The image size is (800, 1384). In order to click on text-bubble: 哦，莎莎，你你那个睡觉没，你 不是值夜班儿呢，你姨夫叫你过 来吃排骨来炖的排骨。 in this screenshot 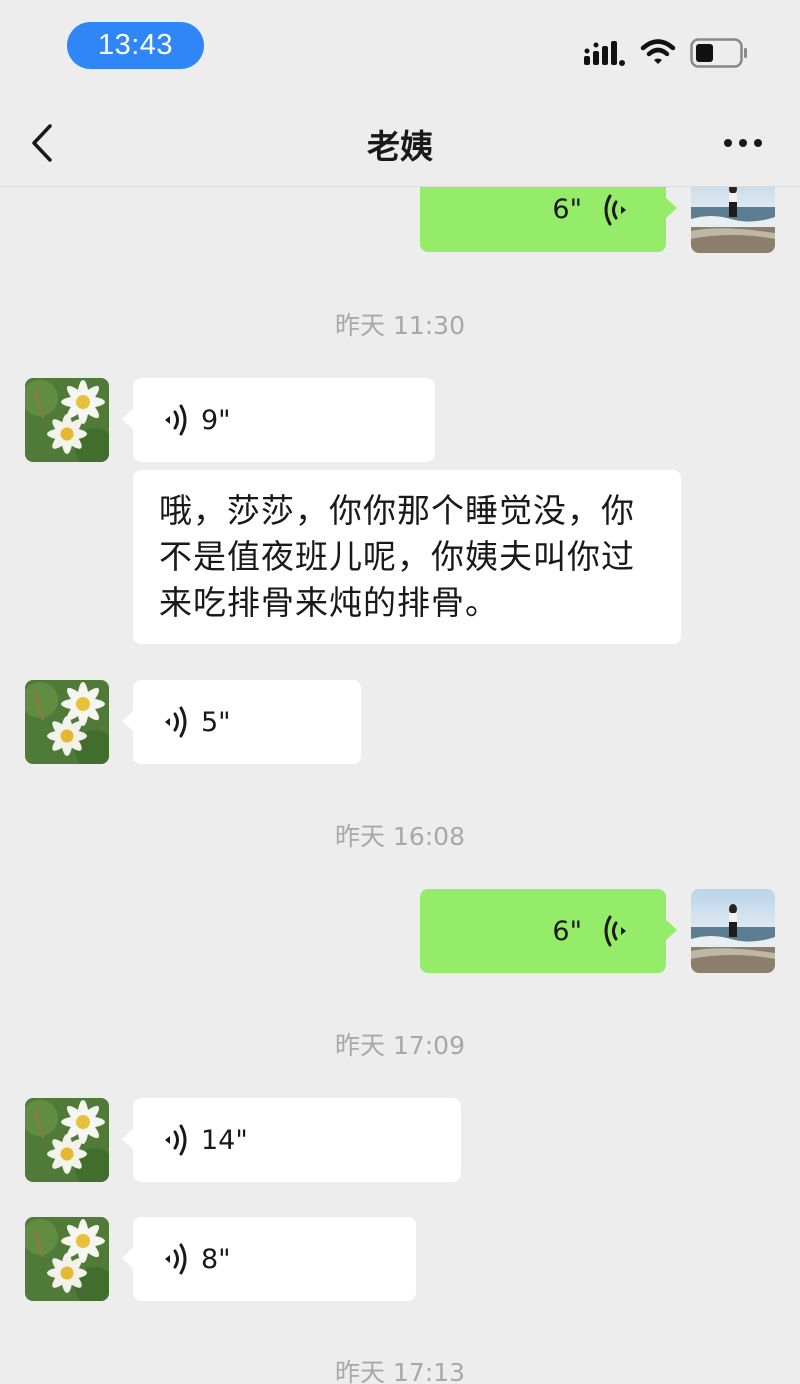, I will do `click(407, 557)`.